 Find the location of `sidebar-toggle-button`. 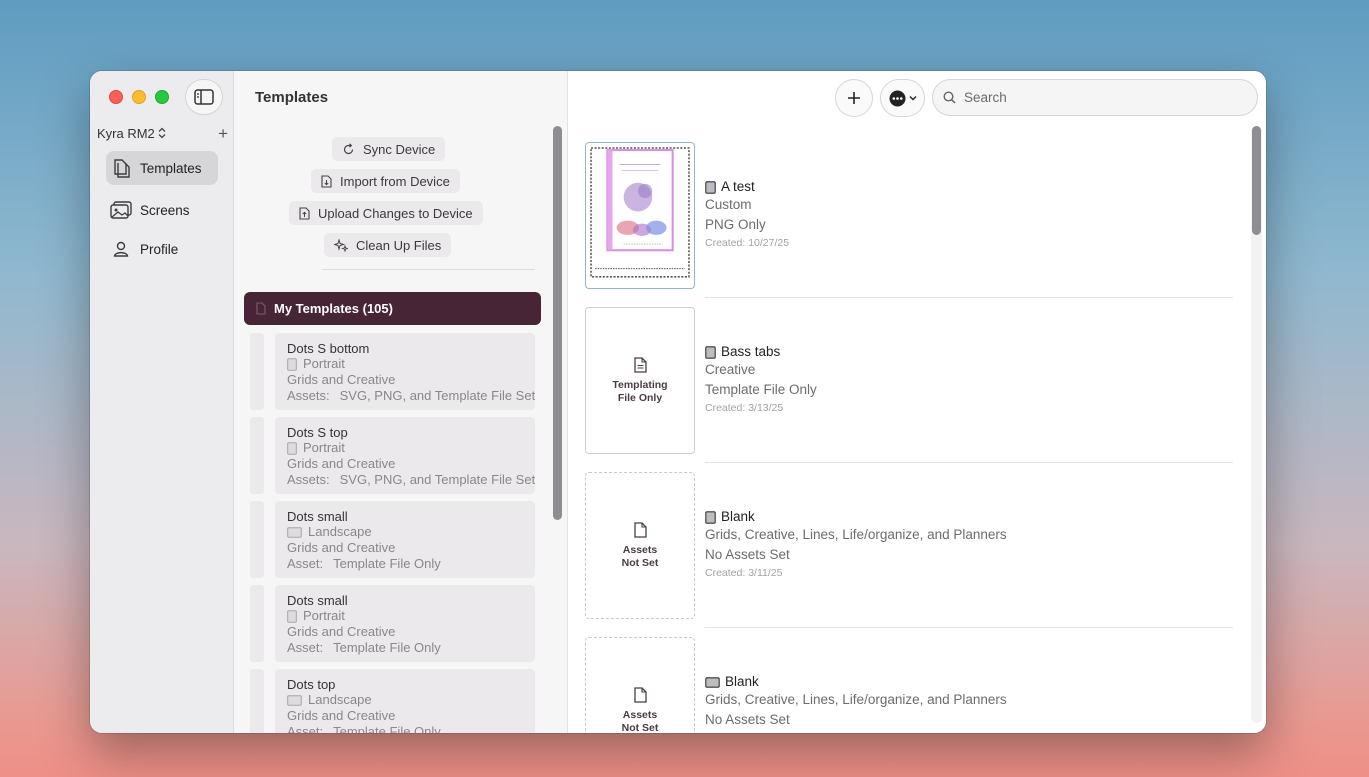

sidebar-toggle-button is located at coordinates (204, 97).